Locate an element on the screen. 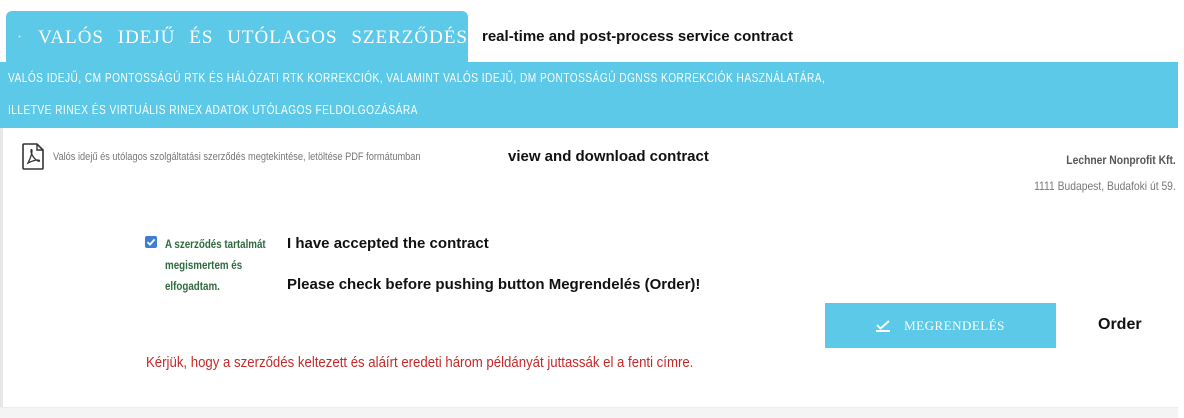 Image resolution: width=1184 pixels, height=418 pixels. annotation-pdf: view and download contract is located at coordinates (608, 156).